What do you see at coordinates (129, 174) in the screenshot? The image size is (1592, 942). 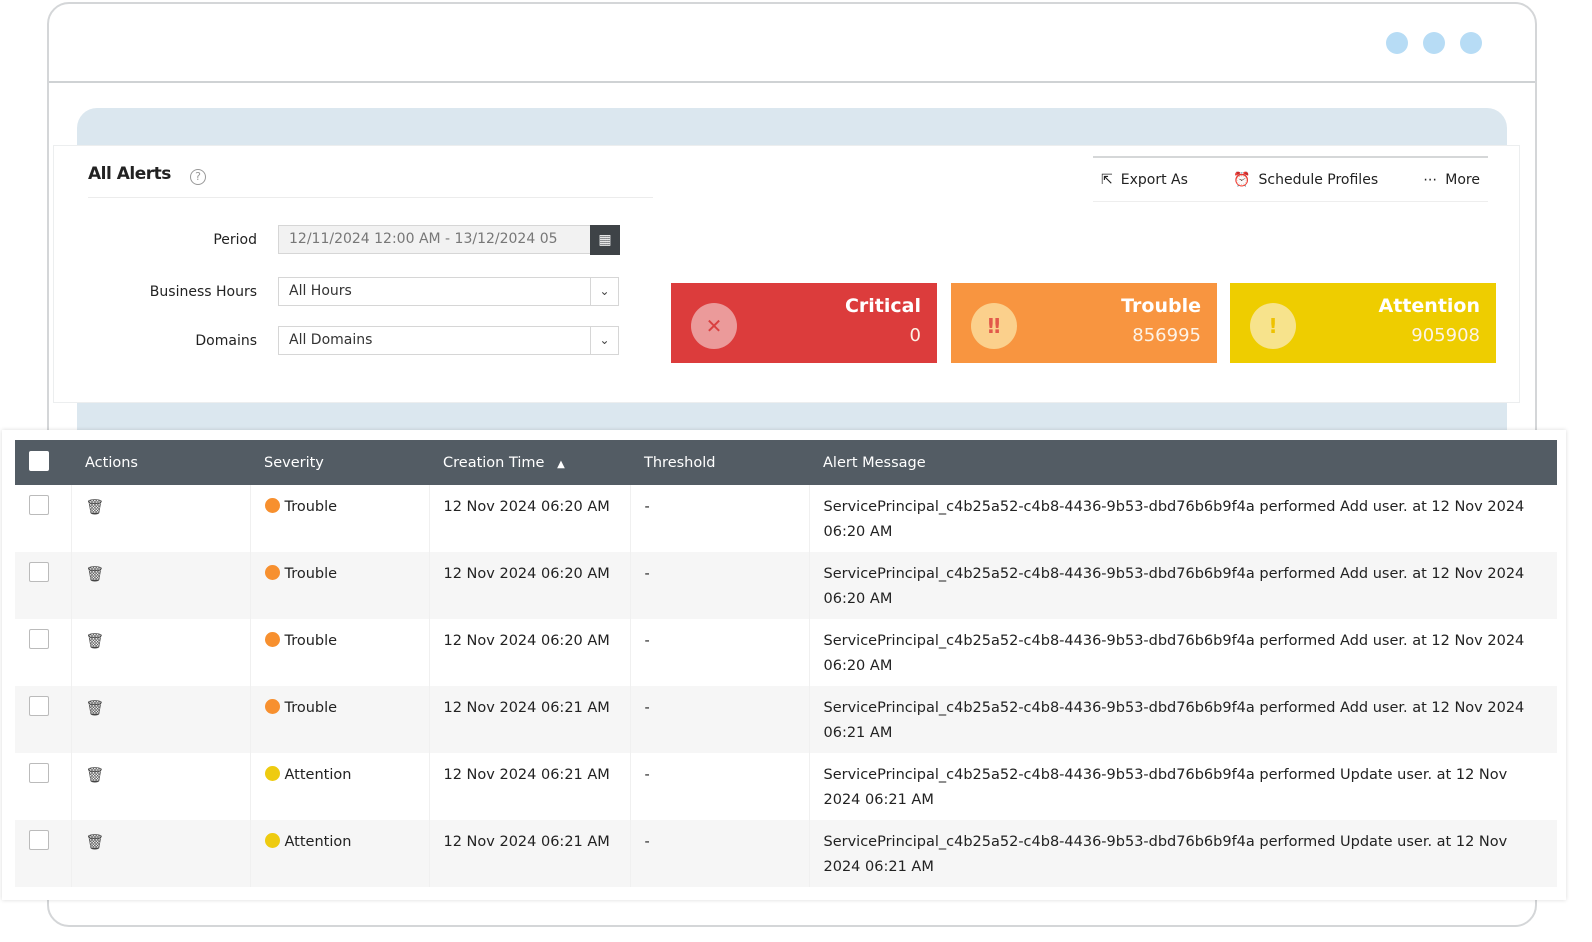 I see `page-title: All Alerts` at bounding box center [129, 174].